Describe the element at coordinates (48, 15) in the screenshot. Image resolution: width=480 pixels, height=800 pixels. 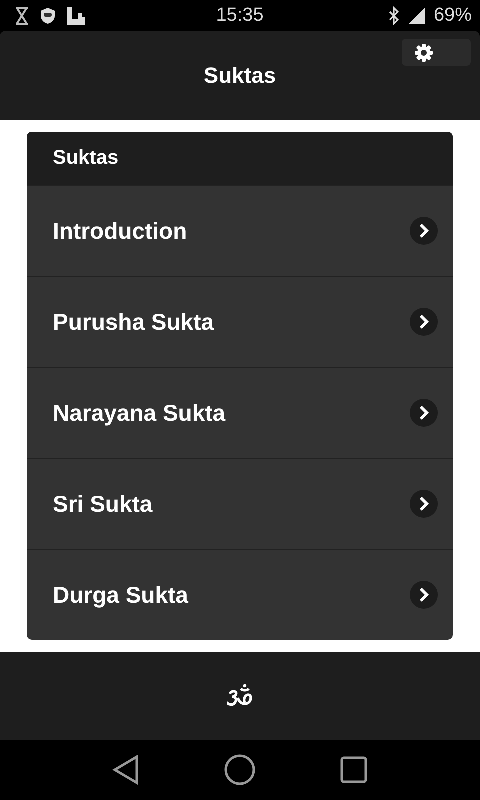
I see `shield-icon` at that location.